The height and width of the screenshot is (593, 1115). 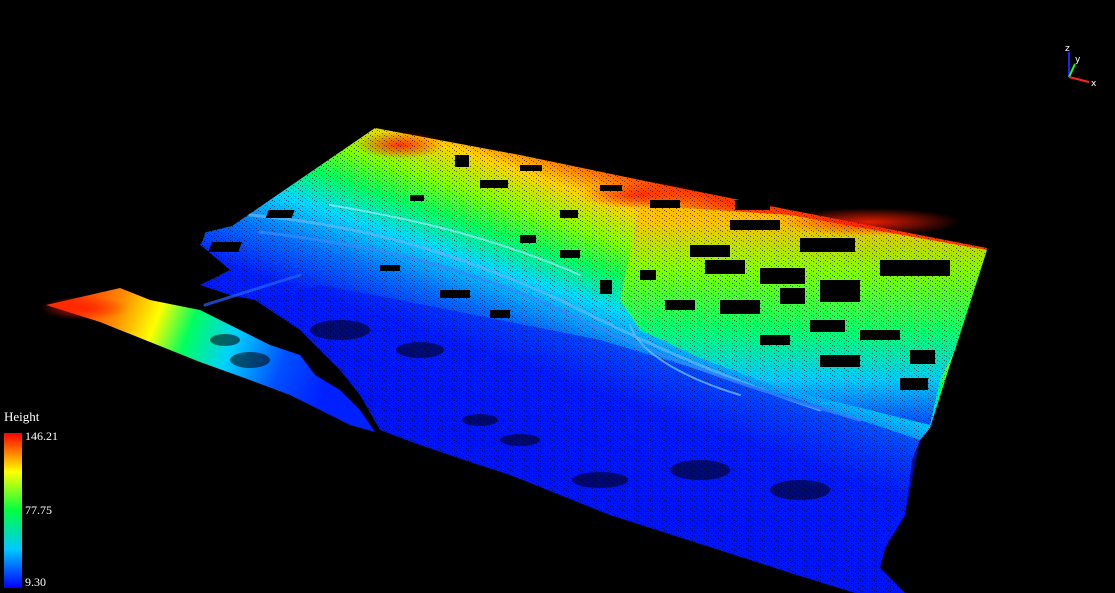 What do you see at coordinates (22, 416) in the screenshot?
I see `legend-title: Height` at bounding box center [22, 416].